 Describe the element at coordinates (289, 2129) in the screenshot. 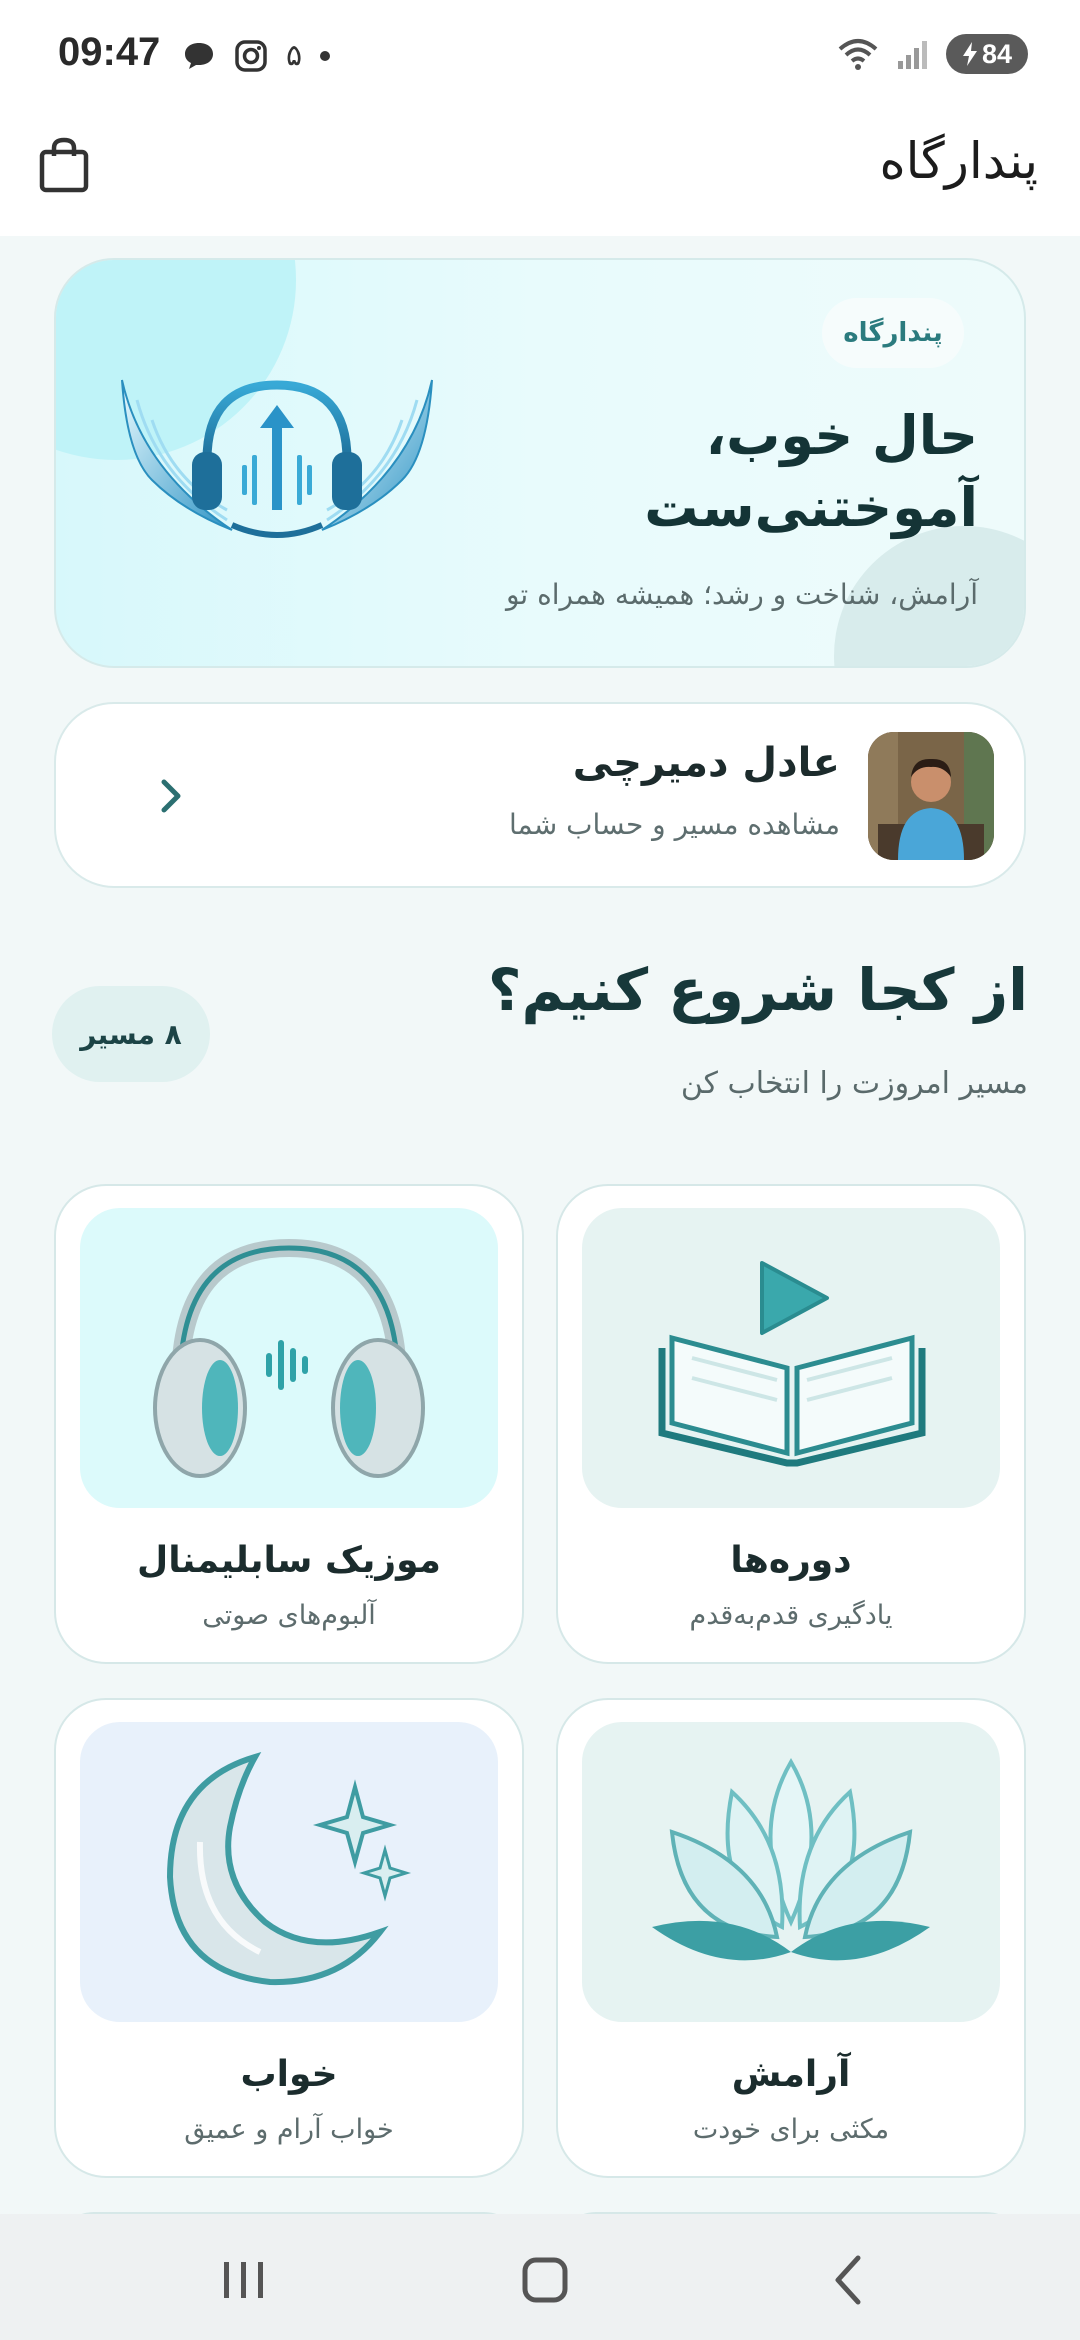

I see `category-desc: خواب آرام و عمیق` at that location.